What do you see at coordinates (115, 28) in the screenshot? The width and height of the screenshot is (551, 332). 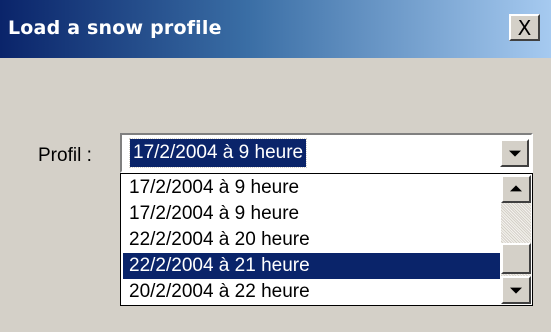 I see `window-title: Load a snow profile` at bounding box center [115, 28].